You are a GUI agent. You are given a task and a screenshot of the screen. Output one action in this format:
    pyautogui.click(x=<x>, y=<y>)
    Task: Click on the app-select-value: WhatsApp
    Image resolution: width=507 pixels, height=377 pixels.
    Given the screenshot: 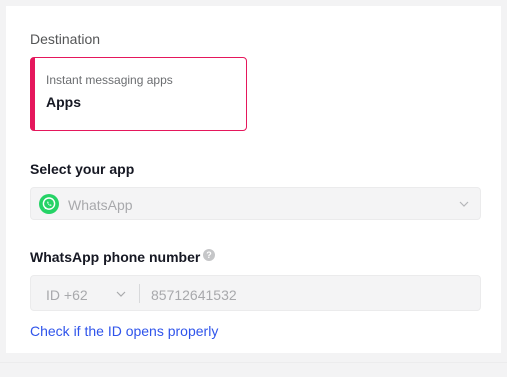 What is the action you would take?
    pyautogui.click(x=100, y=205)
    